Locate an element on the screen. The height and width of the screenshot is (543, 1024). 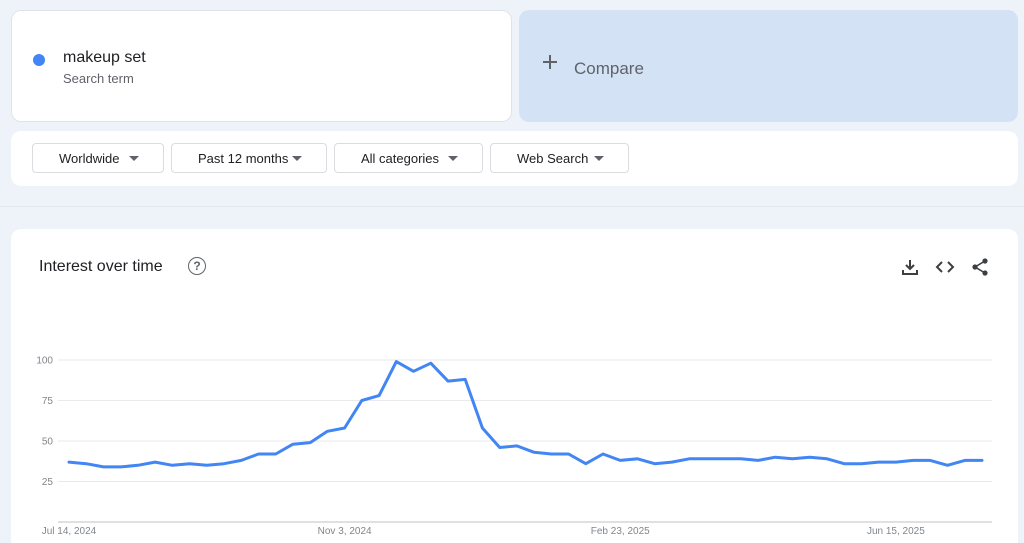
x-tick-label: Jun 15, 2025 is located at coordinates (896, 531).